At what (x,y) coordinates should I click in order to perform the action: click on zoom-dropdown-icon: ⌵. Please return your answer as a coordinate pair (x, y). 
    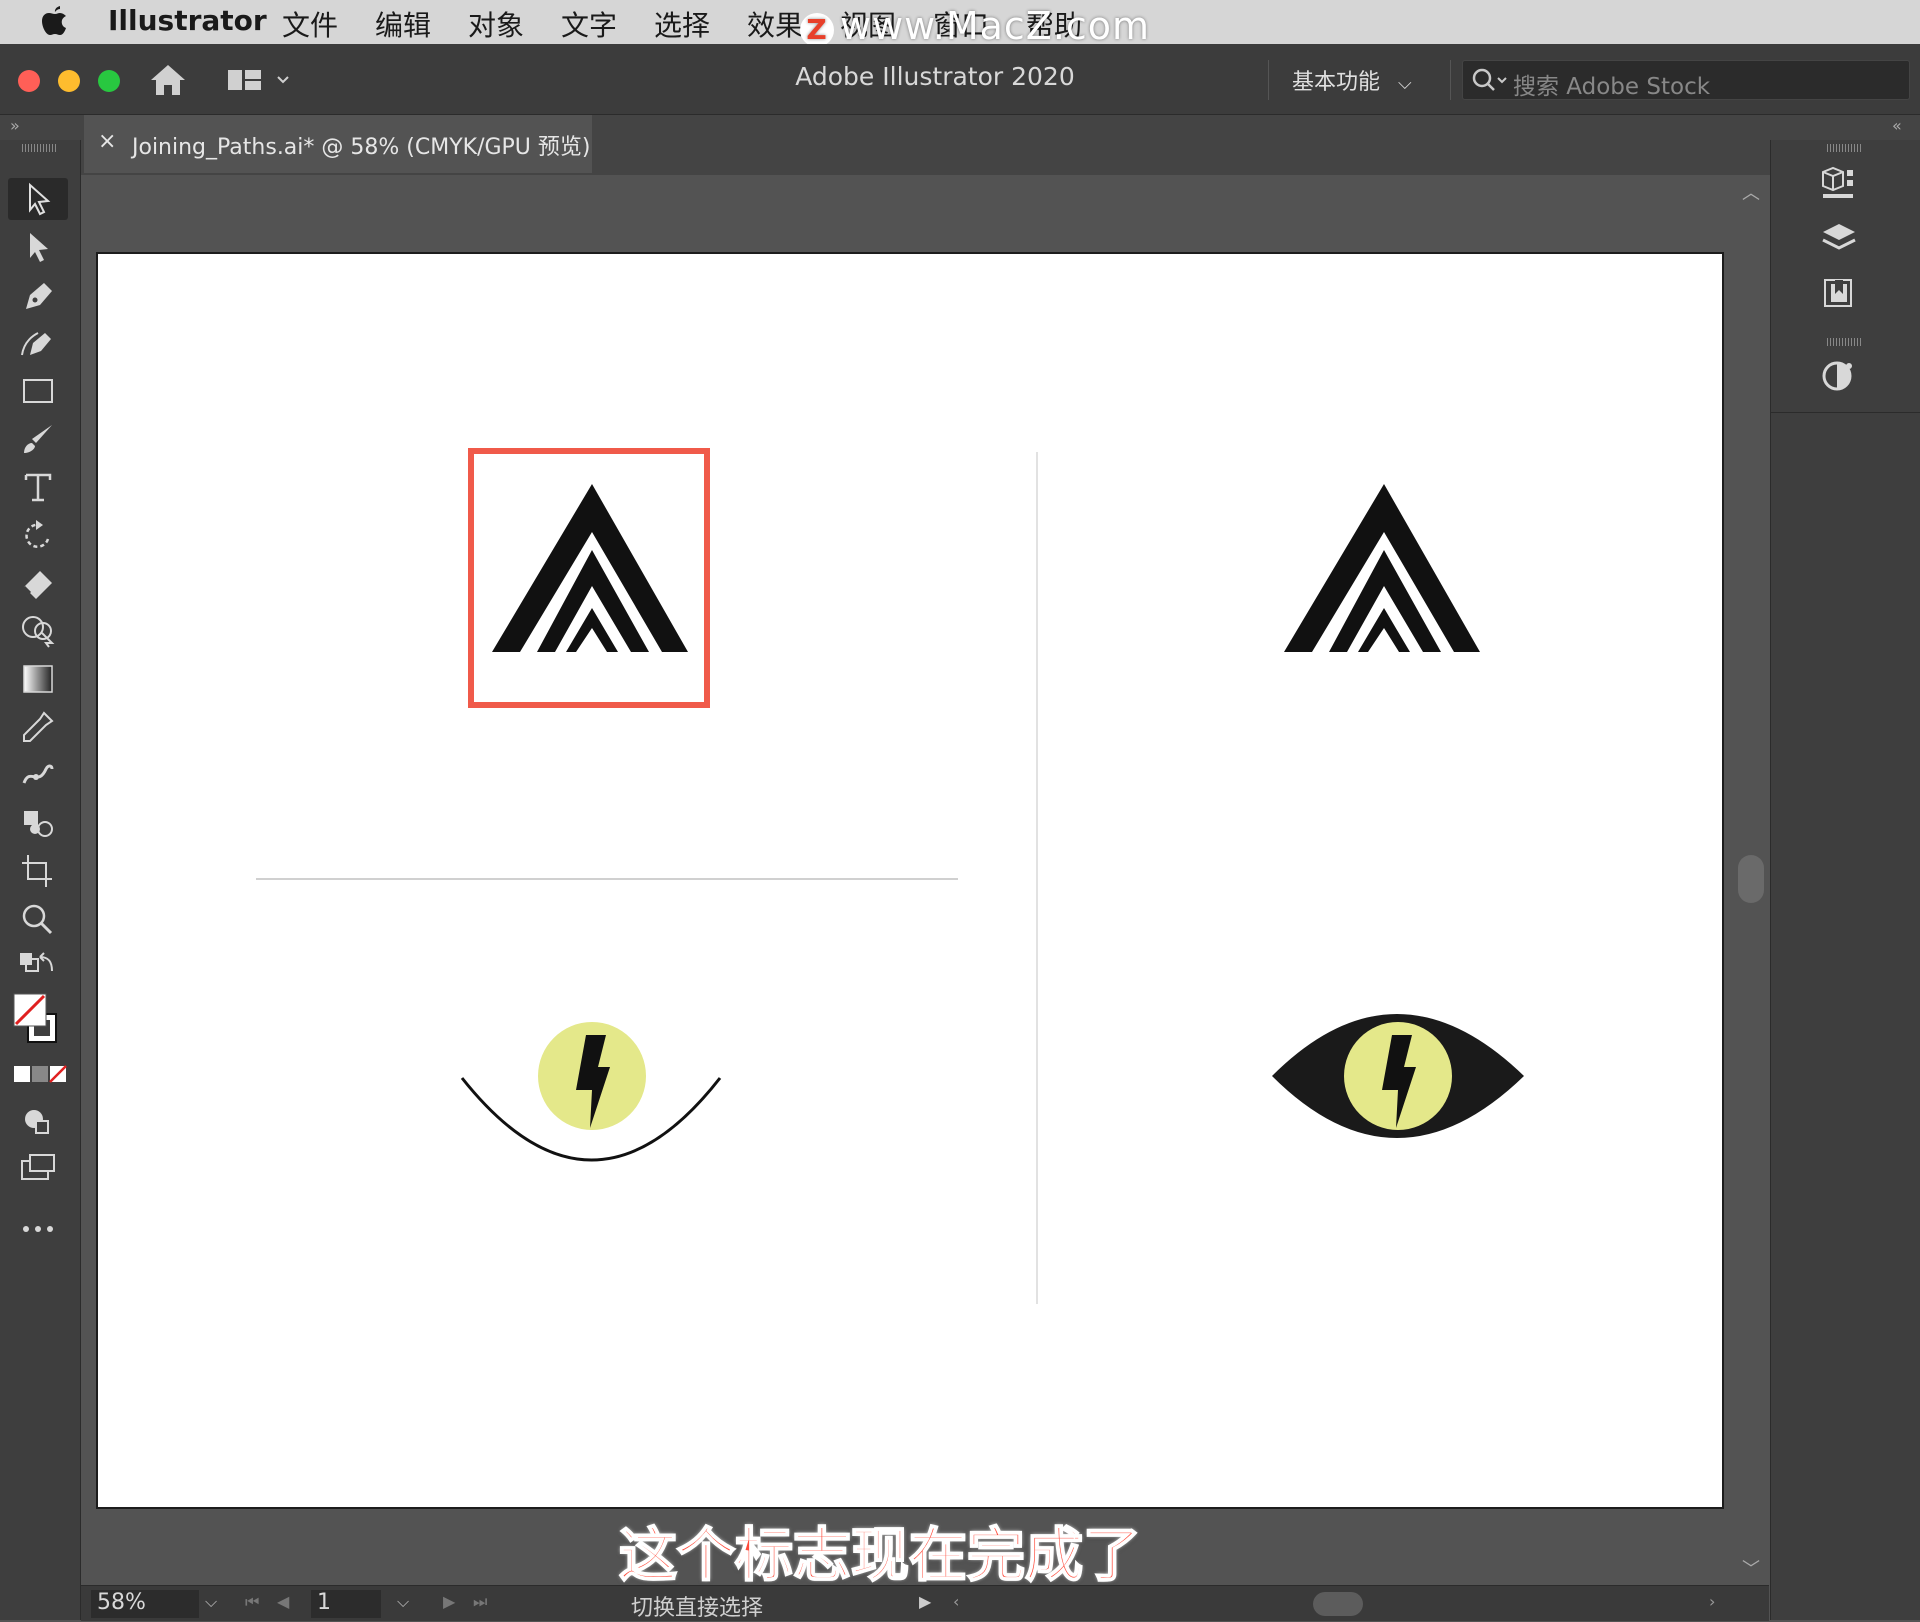
    Looking at the image, I should click on (211, 1602).